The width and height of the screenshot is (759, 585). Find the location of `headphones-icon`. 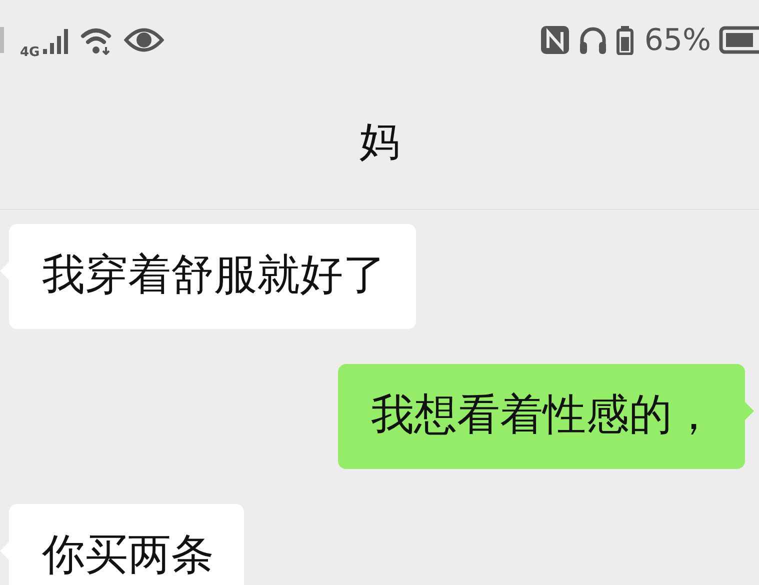

headphones-icon is located at coordinates (593, 40).